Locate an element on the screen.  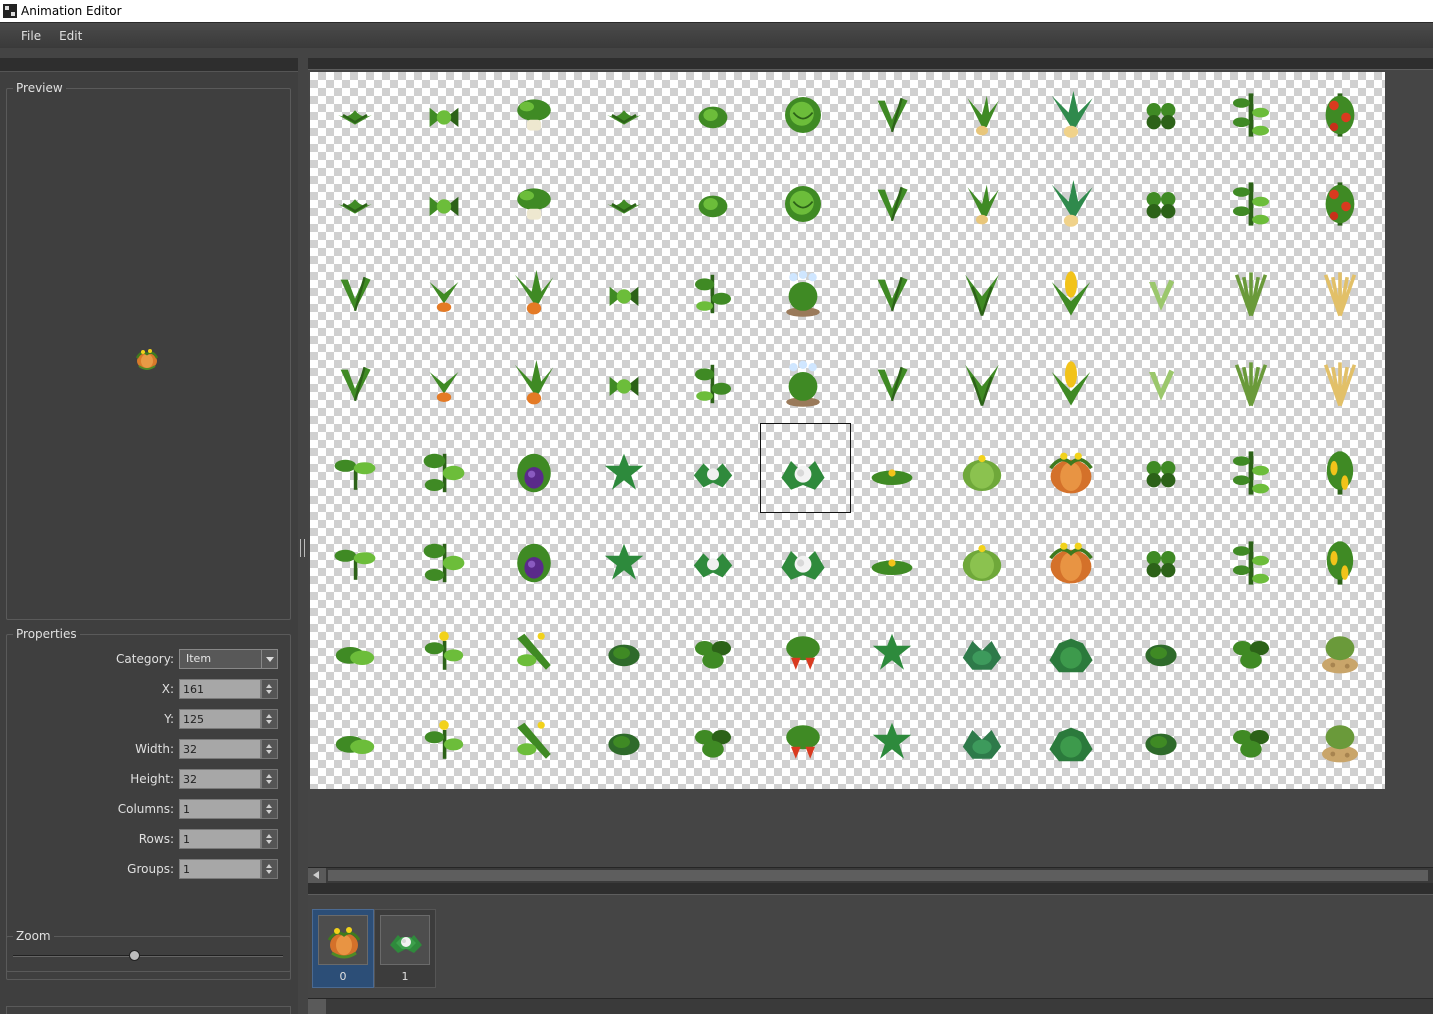
scrollbar-thumb is located at coordinates (878, 875).